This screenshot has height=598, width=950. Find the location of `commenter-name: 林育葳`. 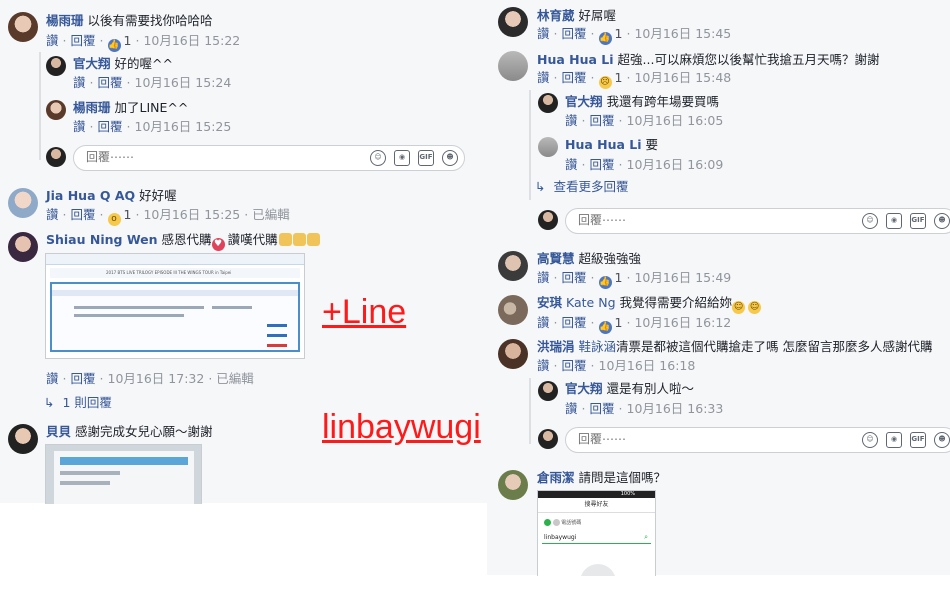

commenter-name: 林育葳 is located at coordinates (556, 15).